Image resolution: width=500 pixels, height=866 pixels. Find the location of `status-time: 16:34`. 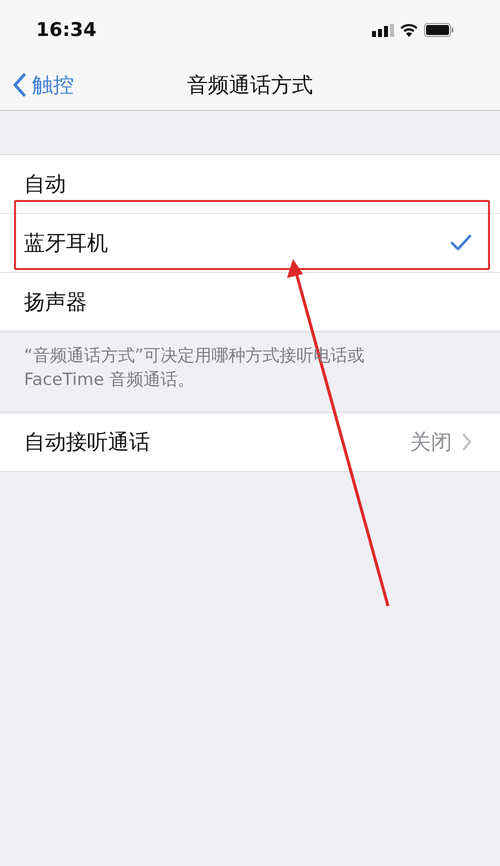

status-time: 16:34 is located at coordinates (66, 30).